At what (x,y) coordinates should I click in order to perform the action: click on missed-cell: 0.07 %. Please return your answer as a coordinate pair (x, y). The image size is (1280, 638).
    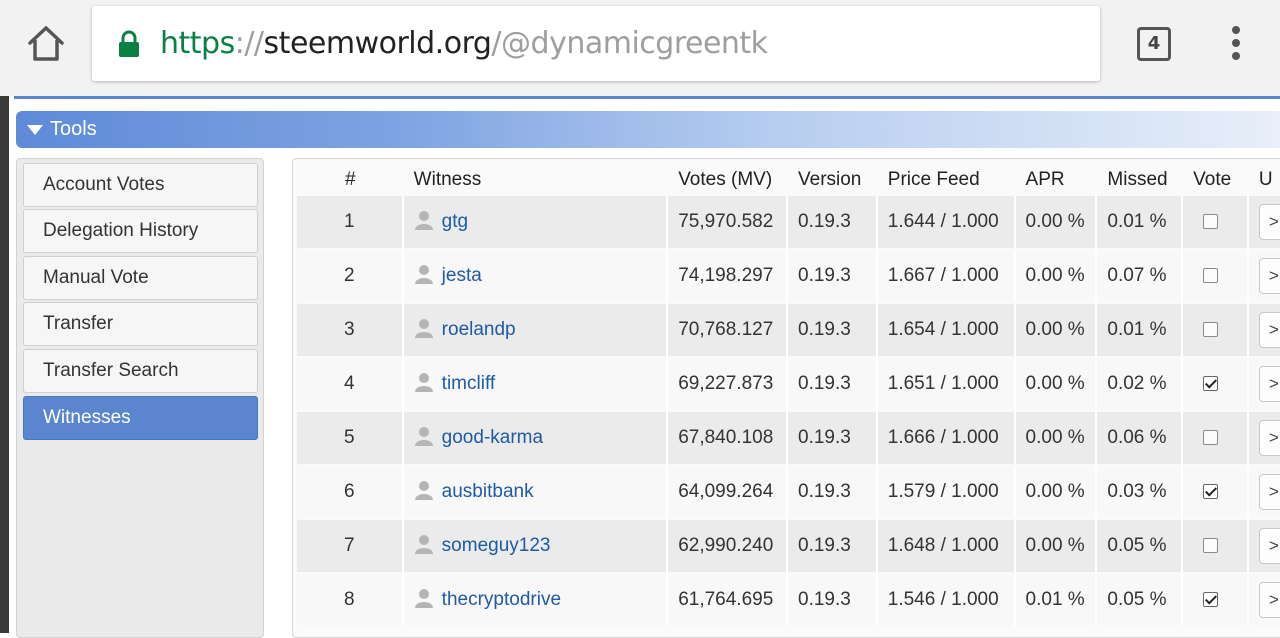
    Looking at the image, I should click on (1140, 276).